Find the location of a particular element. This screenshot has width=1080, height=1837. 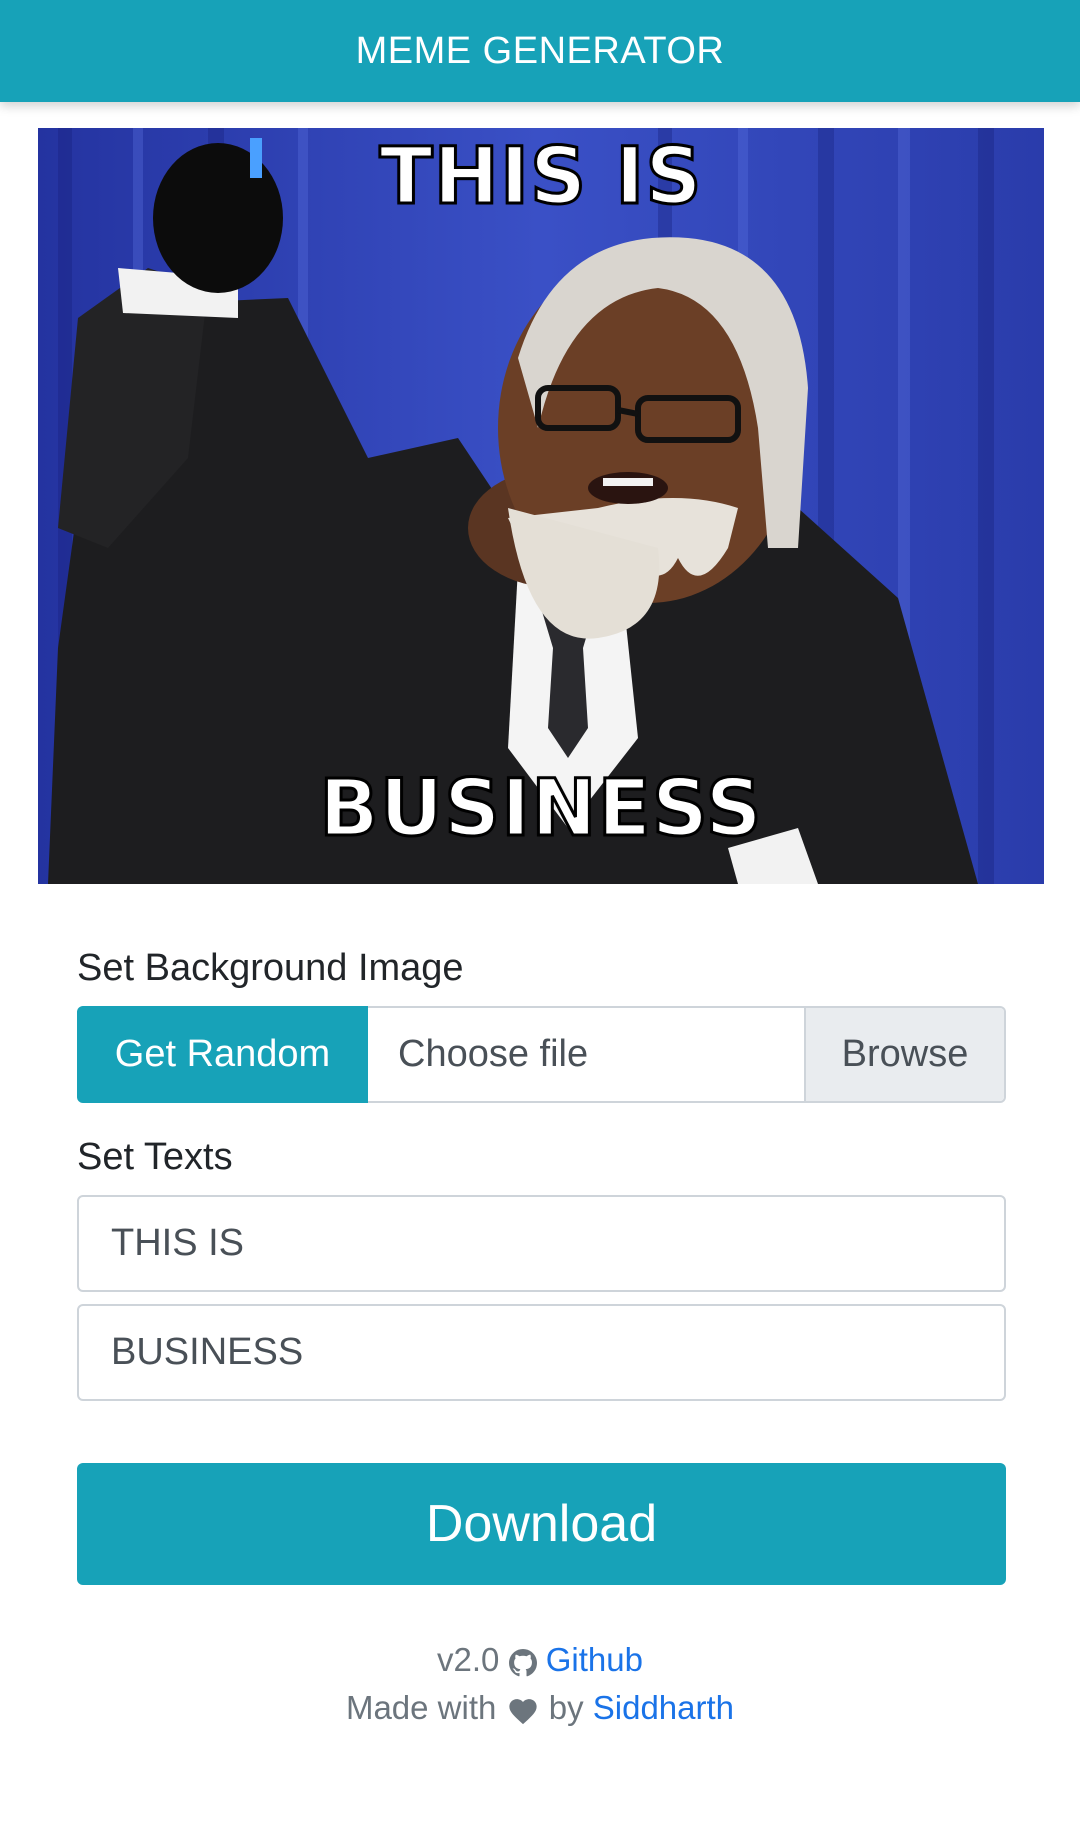

app-title: MEME GENERATOR is located at coordinates (540, 50).